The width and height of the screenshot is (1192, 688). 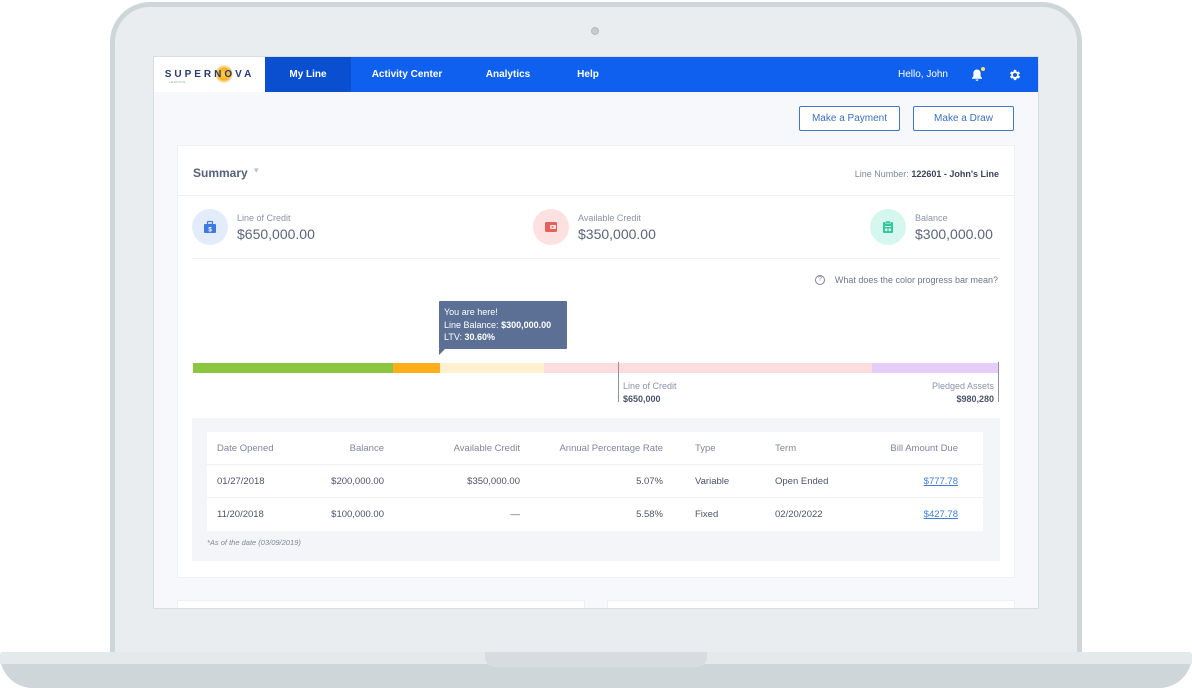 I want to click on notification-dot, so click(x=983, y=68).